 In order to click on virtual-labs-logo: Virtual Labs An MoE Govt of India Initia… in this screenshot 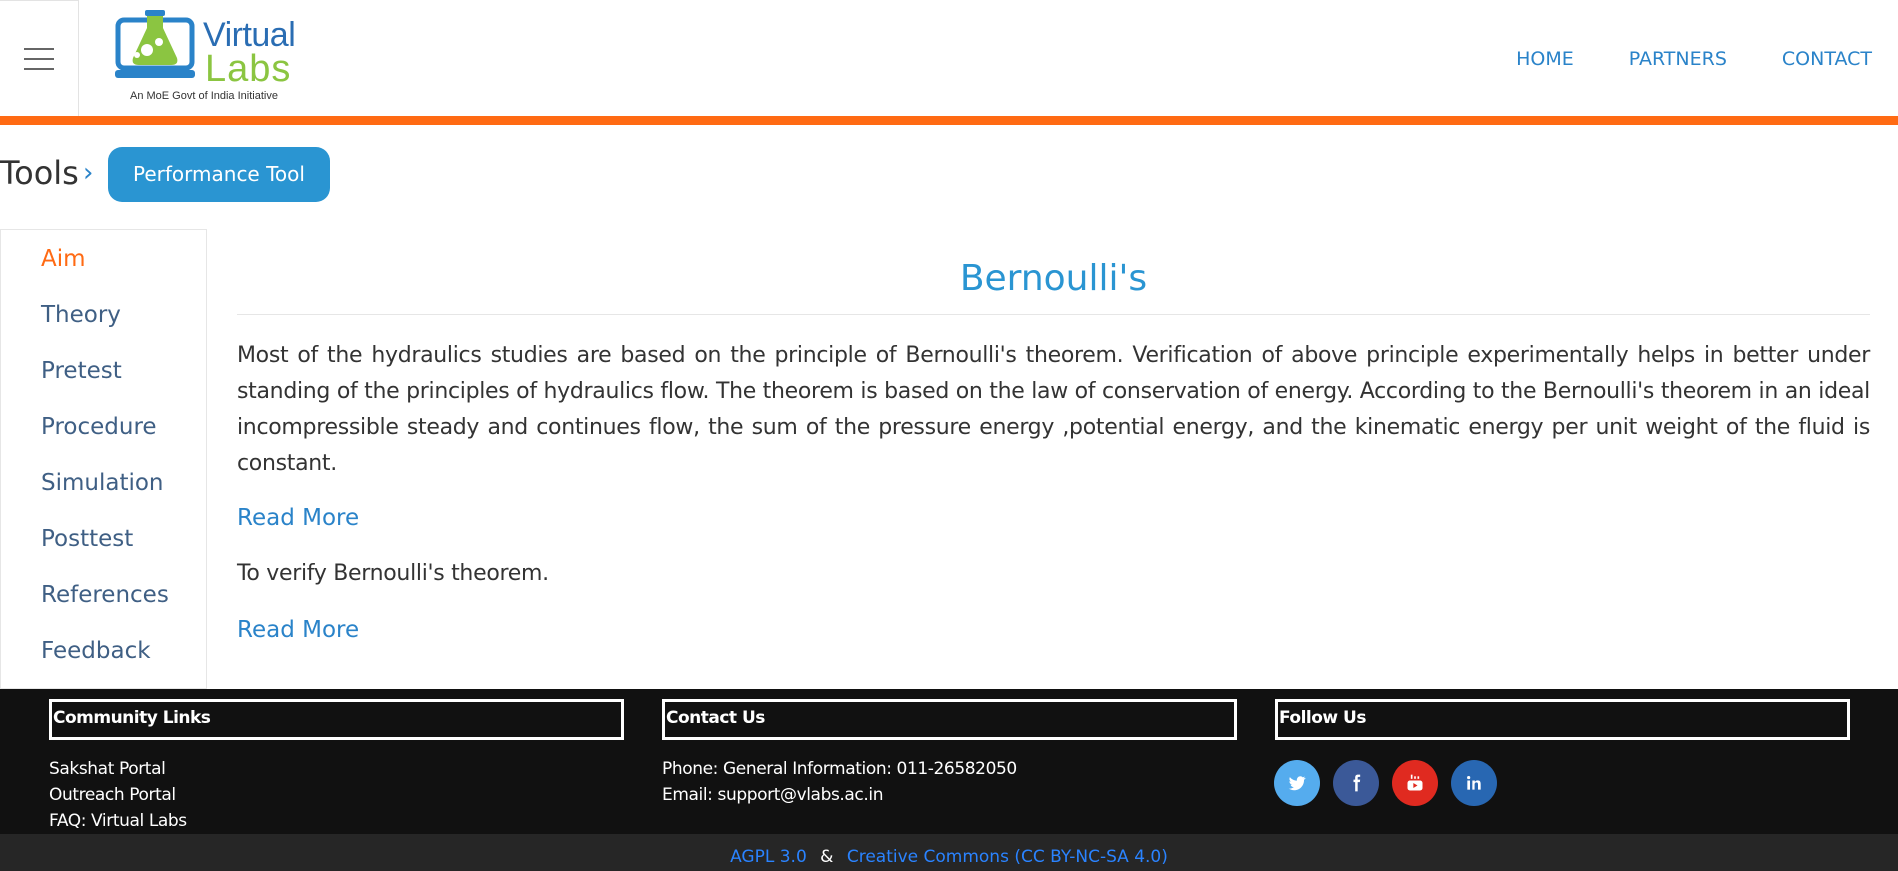, I will do `click(205, 58)`.